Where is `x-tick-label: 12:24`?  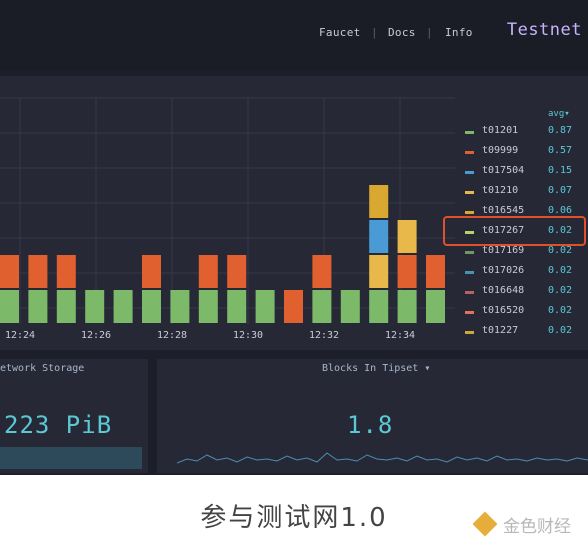 x-tick-label: 12:24 is located at coordinates (20, 335).